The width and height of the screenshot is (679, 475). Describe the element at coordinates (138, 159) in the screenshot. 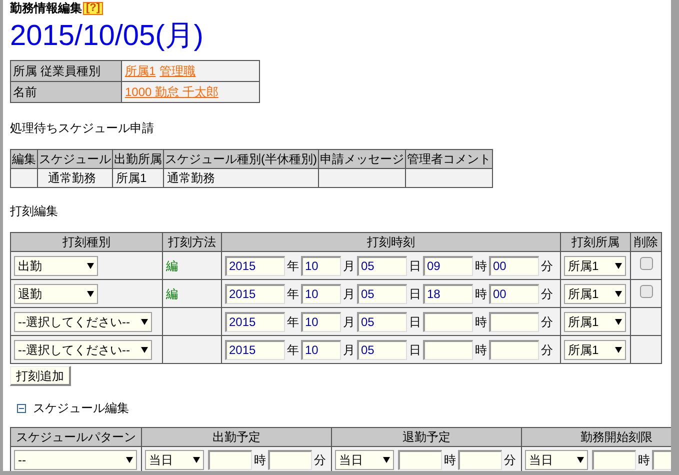

I see `column-header: 出勤所属` at that location.